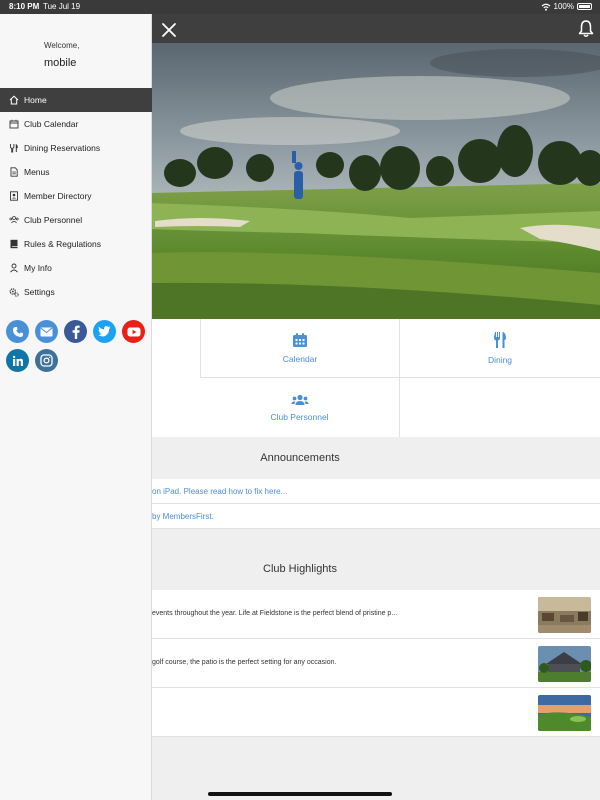 Image resolution: width=600 pixels, height=800 pixels. What do you see at coordinates (17, 360) in the screenshot?
I see `linkedin-icon` at bounding box center [17, 360].